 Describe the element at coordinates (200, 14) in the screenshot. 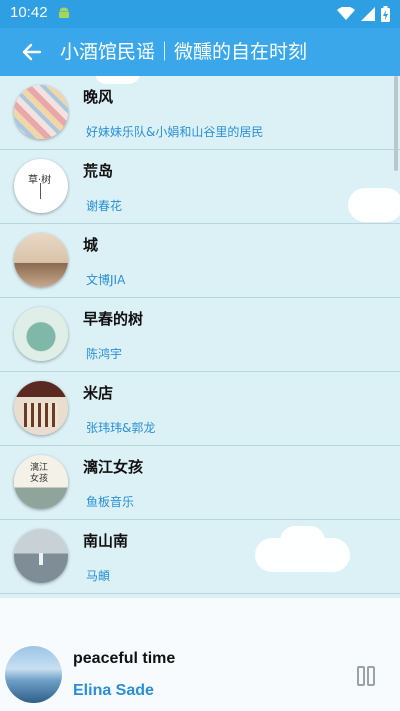

I see `status-bar: 10:42` at that location.